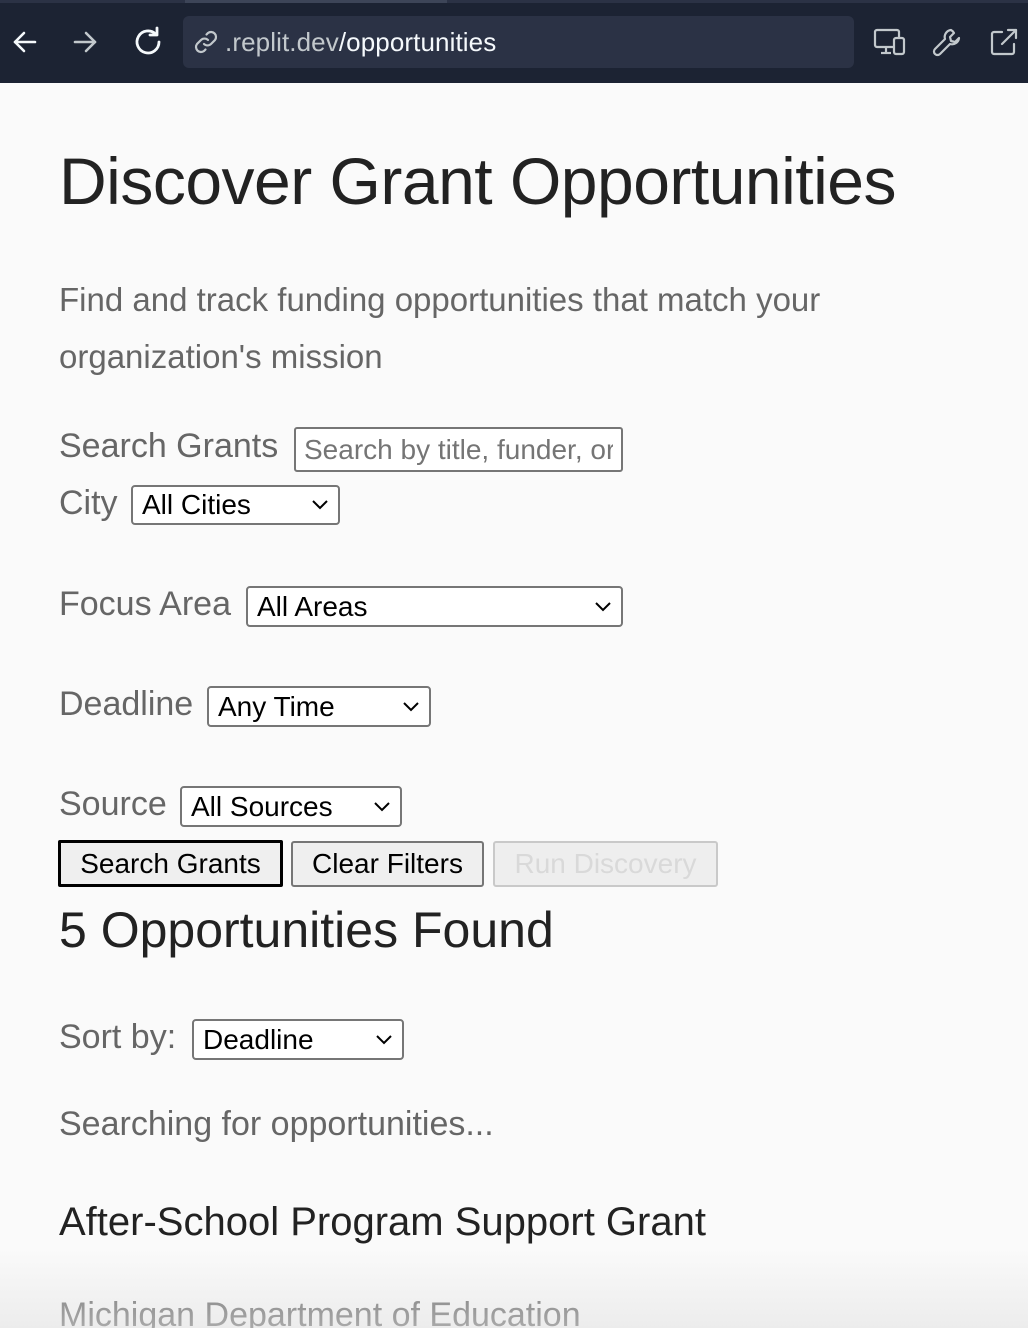 The width and height of the screenshot is (1028, 1328). Describe the element at coordinates (478, 181) in the screenshot. I see `page-title: Discover Grant Opportunities` at that location.